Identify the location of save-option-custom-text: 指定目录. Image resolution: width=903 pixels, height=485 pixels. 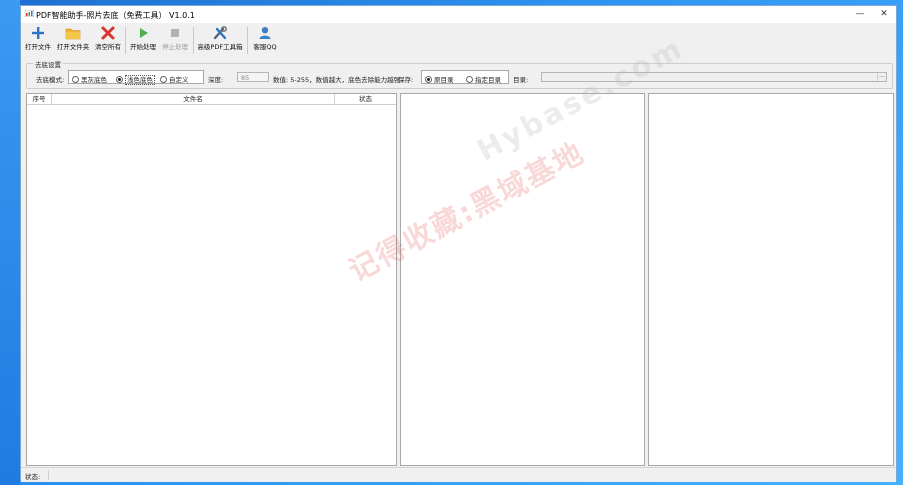
(488, 80).